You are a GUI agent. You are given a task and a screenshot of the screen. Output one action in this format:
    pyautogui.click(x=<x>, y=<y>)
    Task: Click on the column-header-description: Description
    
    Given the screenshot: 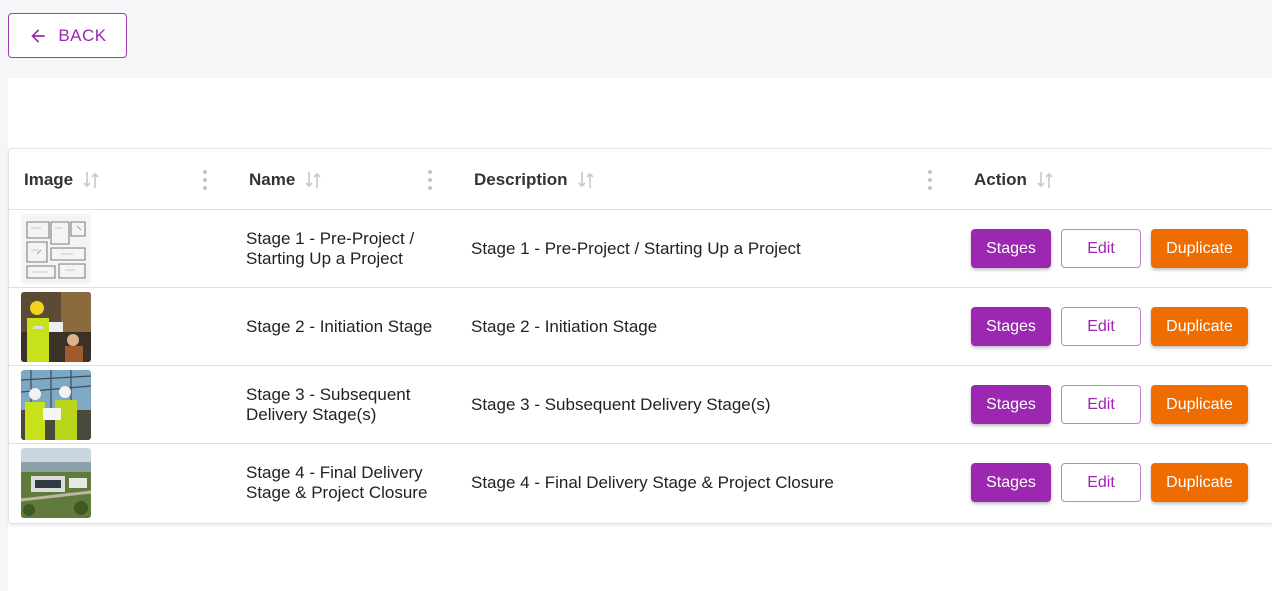 What is the action you would take?
    pyautogui.click(x=534, y=179)
    